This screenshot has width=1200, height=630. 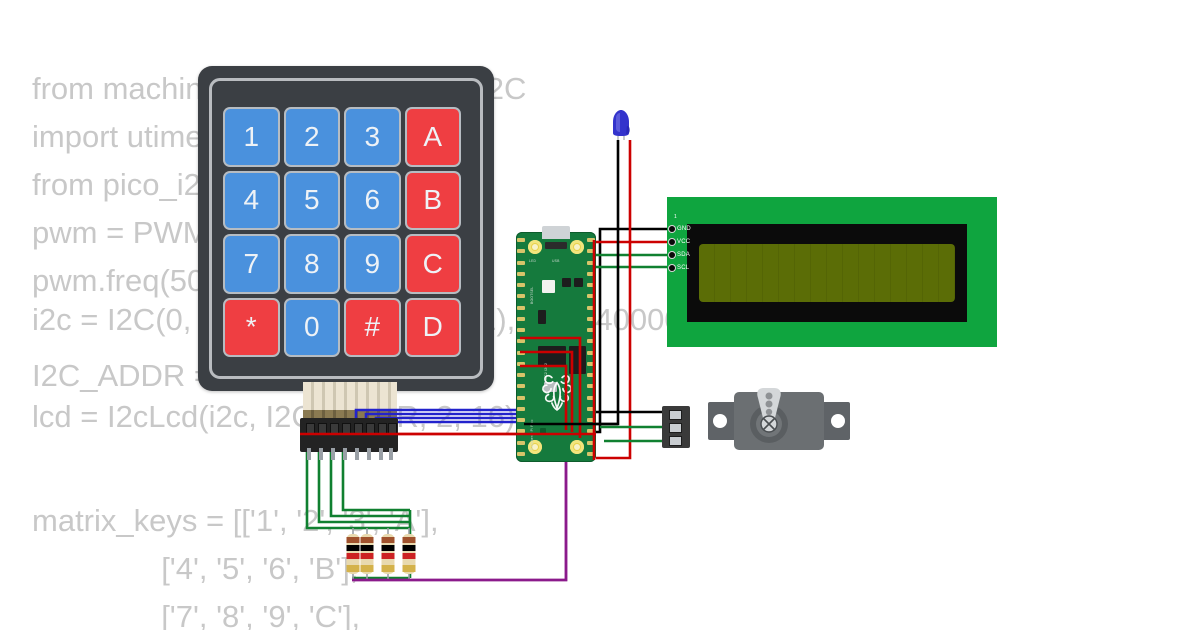 I want to click on servo-motor, so click(x=779, y=419).